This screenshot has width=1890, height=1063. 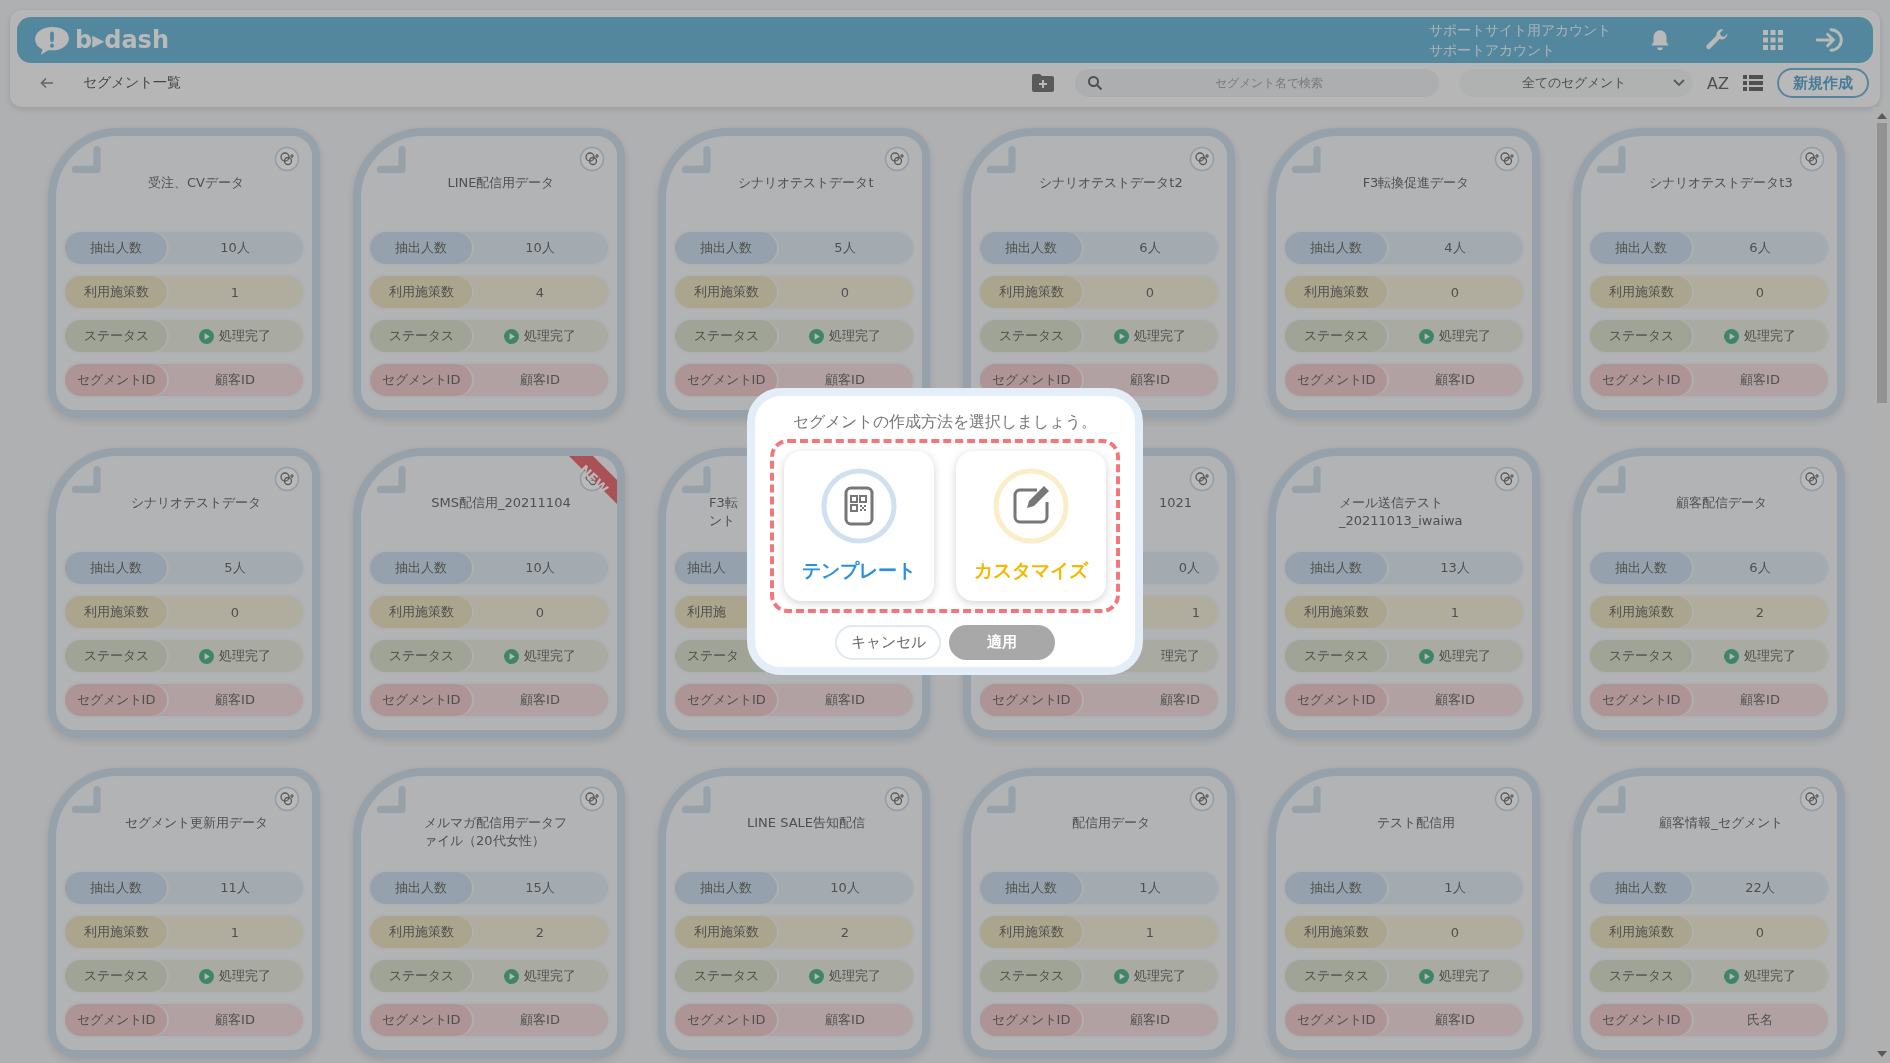 I want to click on card-title: SMS配信用_20211104, so click(x=501, y=503).